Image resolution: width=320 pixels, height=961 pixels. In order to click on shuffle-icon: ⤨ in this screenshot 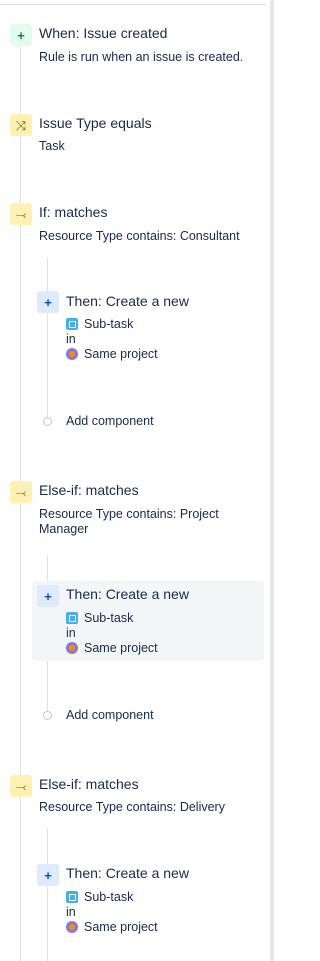, I will do `click(21, 125)`.